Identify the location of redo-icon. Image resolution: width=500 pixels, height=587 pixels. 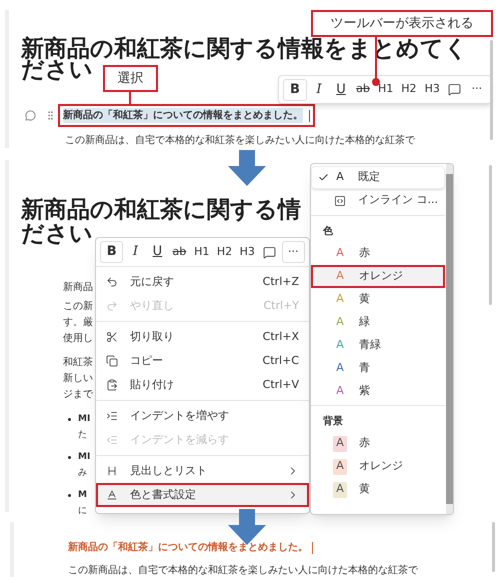
(112, 306).